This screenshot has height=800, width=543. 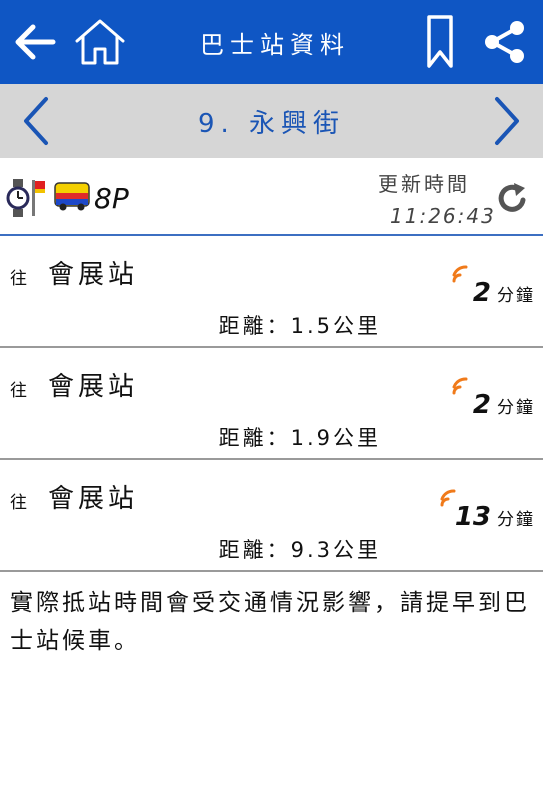 I want to click on refresh-icon, so click(x=512, y=197).